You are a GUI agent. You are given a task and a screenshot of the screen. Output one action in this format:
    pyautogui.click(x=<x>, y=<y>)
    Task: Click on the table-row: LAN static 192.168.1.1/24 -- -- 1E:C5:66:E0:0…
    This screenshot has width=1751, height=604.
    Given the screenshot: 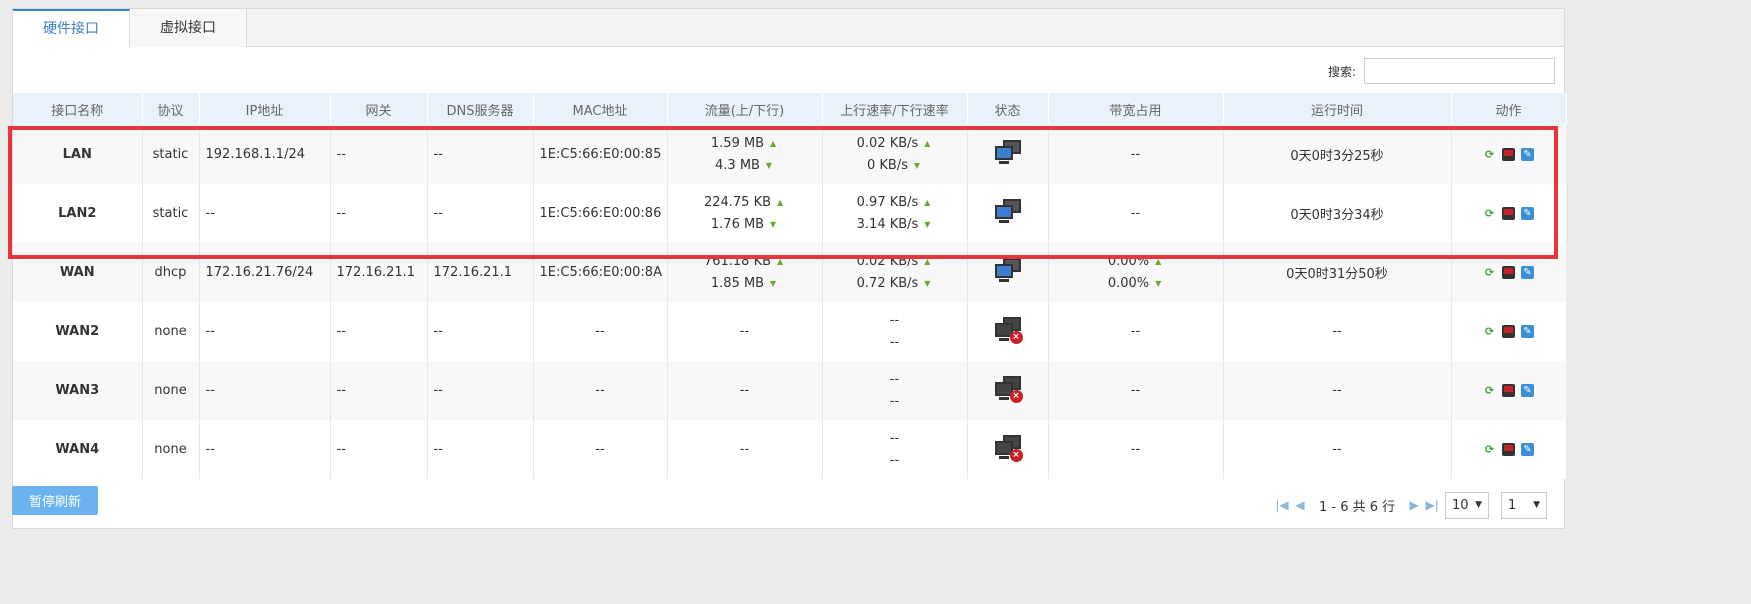 What is the action you would take?
    pyautogui.click(x=790, y=154)
    